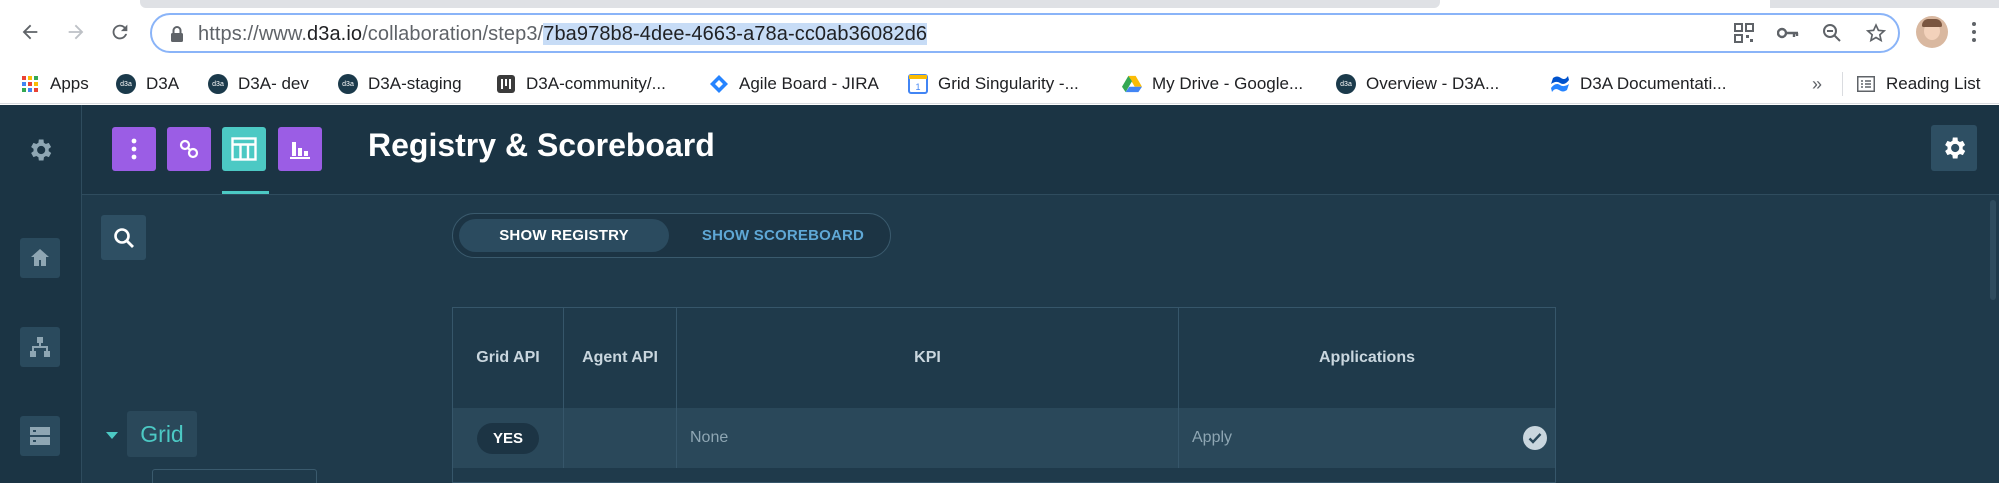  I want to click on profile-avatar, so click(1932, 32).